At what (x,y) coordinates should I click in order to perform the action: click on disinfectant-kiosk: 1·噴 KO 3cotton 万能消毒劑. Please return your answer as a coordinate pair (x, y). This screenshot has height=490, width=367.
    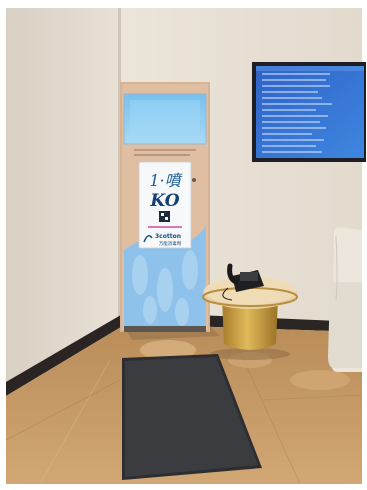
    Looking at the image, I should click on (165, 207).